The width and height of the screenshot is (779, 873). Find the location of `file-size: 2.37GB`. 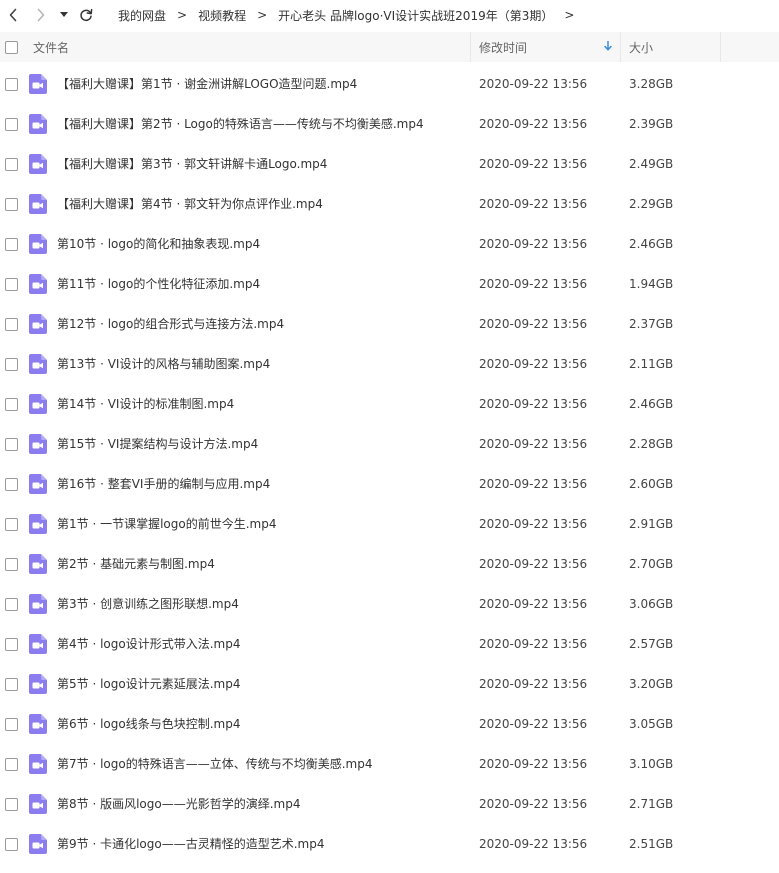

file-size: 2.37GB is located at coordinates (651, 324).